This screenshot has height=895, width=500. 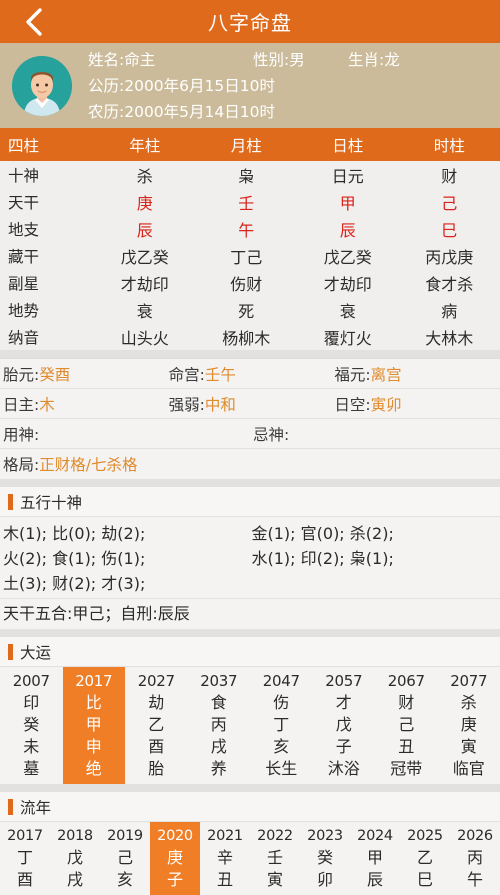 What do you see at coordinates (247, 175) in the screenshot?
I see `pillars-cell: 枭` at bounding box center [247, 175].